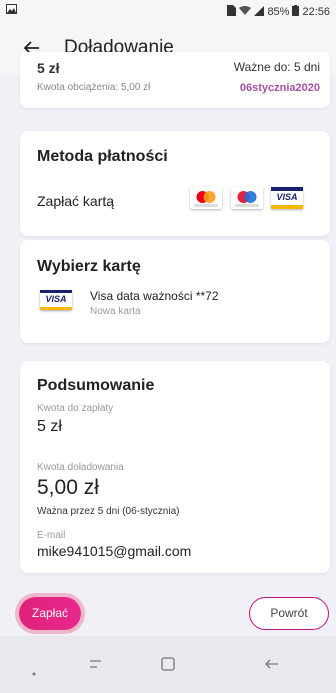 This screenshot has width=336, height=693. Describe the element at coordinates (276, 67) in the screenshot. I see `validity-partial: Ważne do: 5 dni` at that location.